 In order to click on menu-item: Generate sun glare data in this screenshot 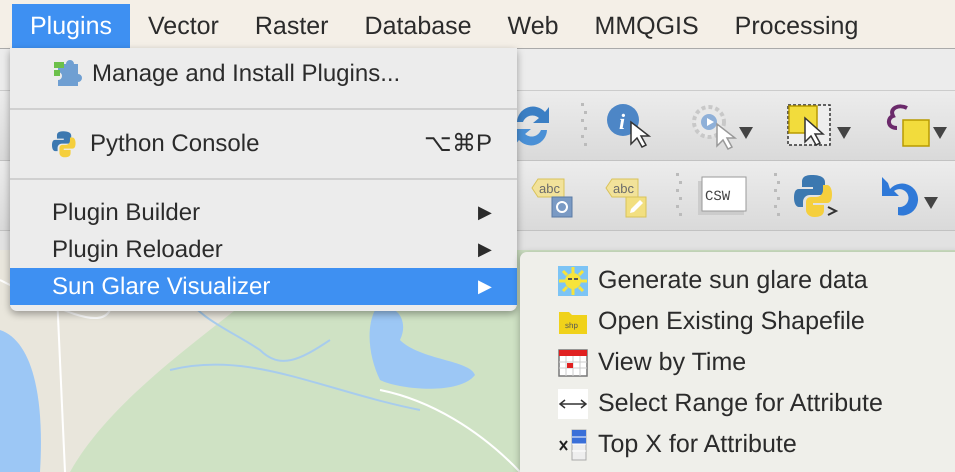, I will do `click(756, 280)`.